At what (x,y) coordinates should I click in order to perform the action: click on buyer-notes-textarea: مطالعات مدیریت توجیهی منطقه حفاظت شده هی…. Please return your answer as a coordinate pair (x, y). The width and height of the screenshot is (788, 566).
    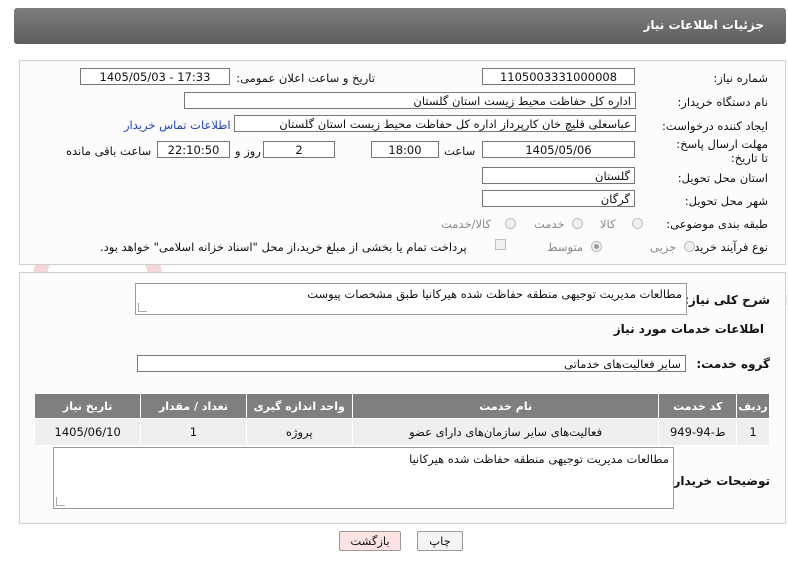
    Looking at the image, I should click on (363, 478).